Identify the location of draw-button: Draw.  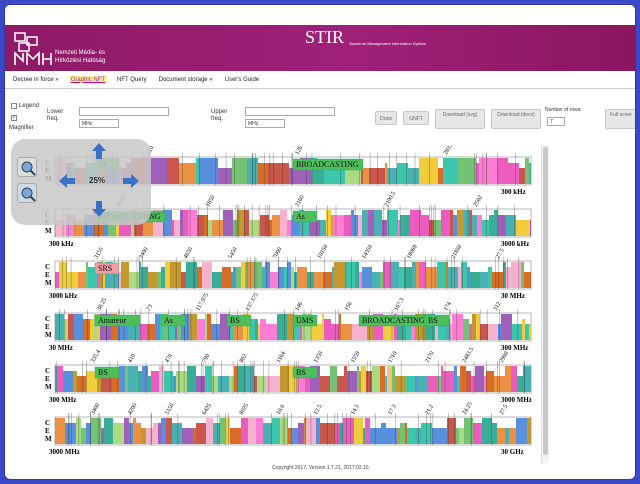
(386, 118).